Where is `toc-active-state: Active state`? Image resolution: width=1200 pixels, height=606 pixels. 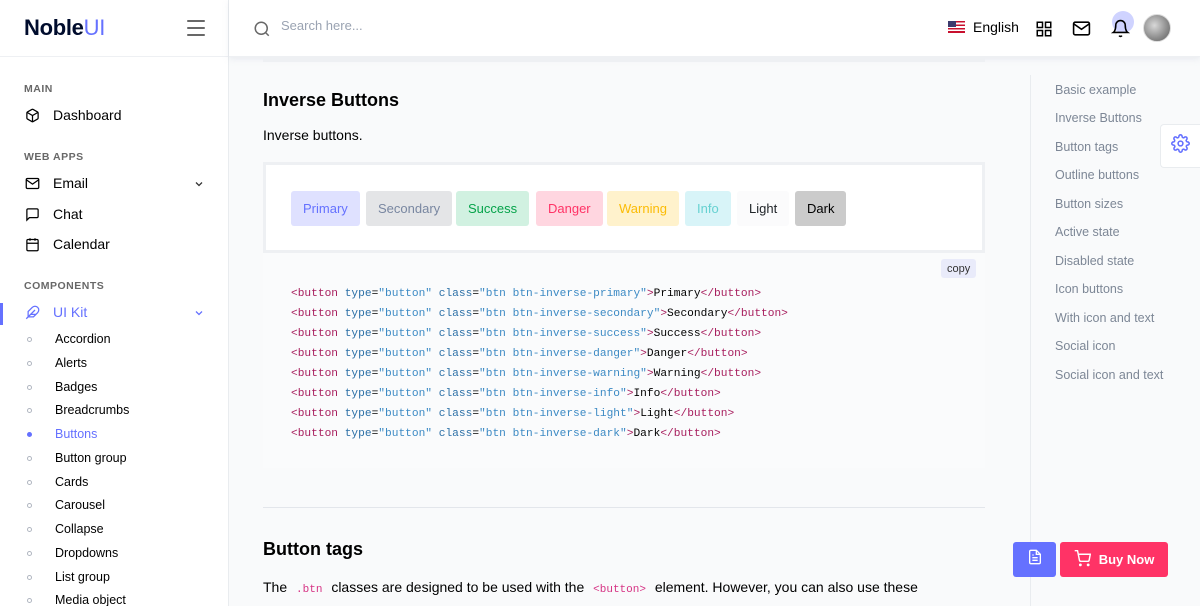
toc-active-state: Active state is located at coordinates (1087, 232).